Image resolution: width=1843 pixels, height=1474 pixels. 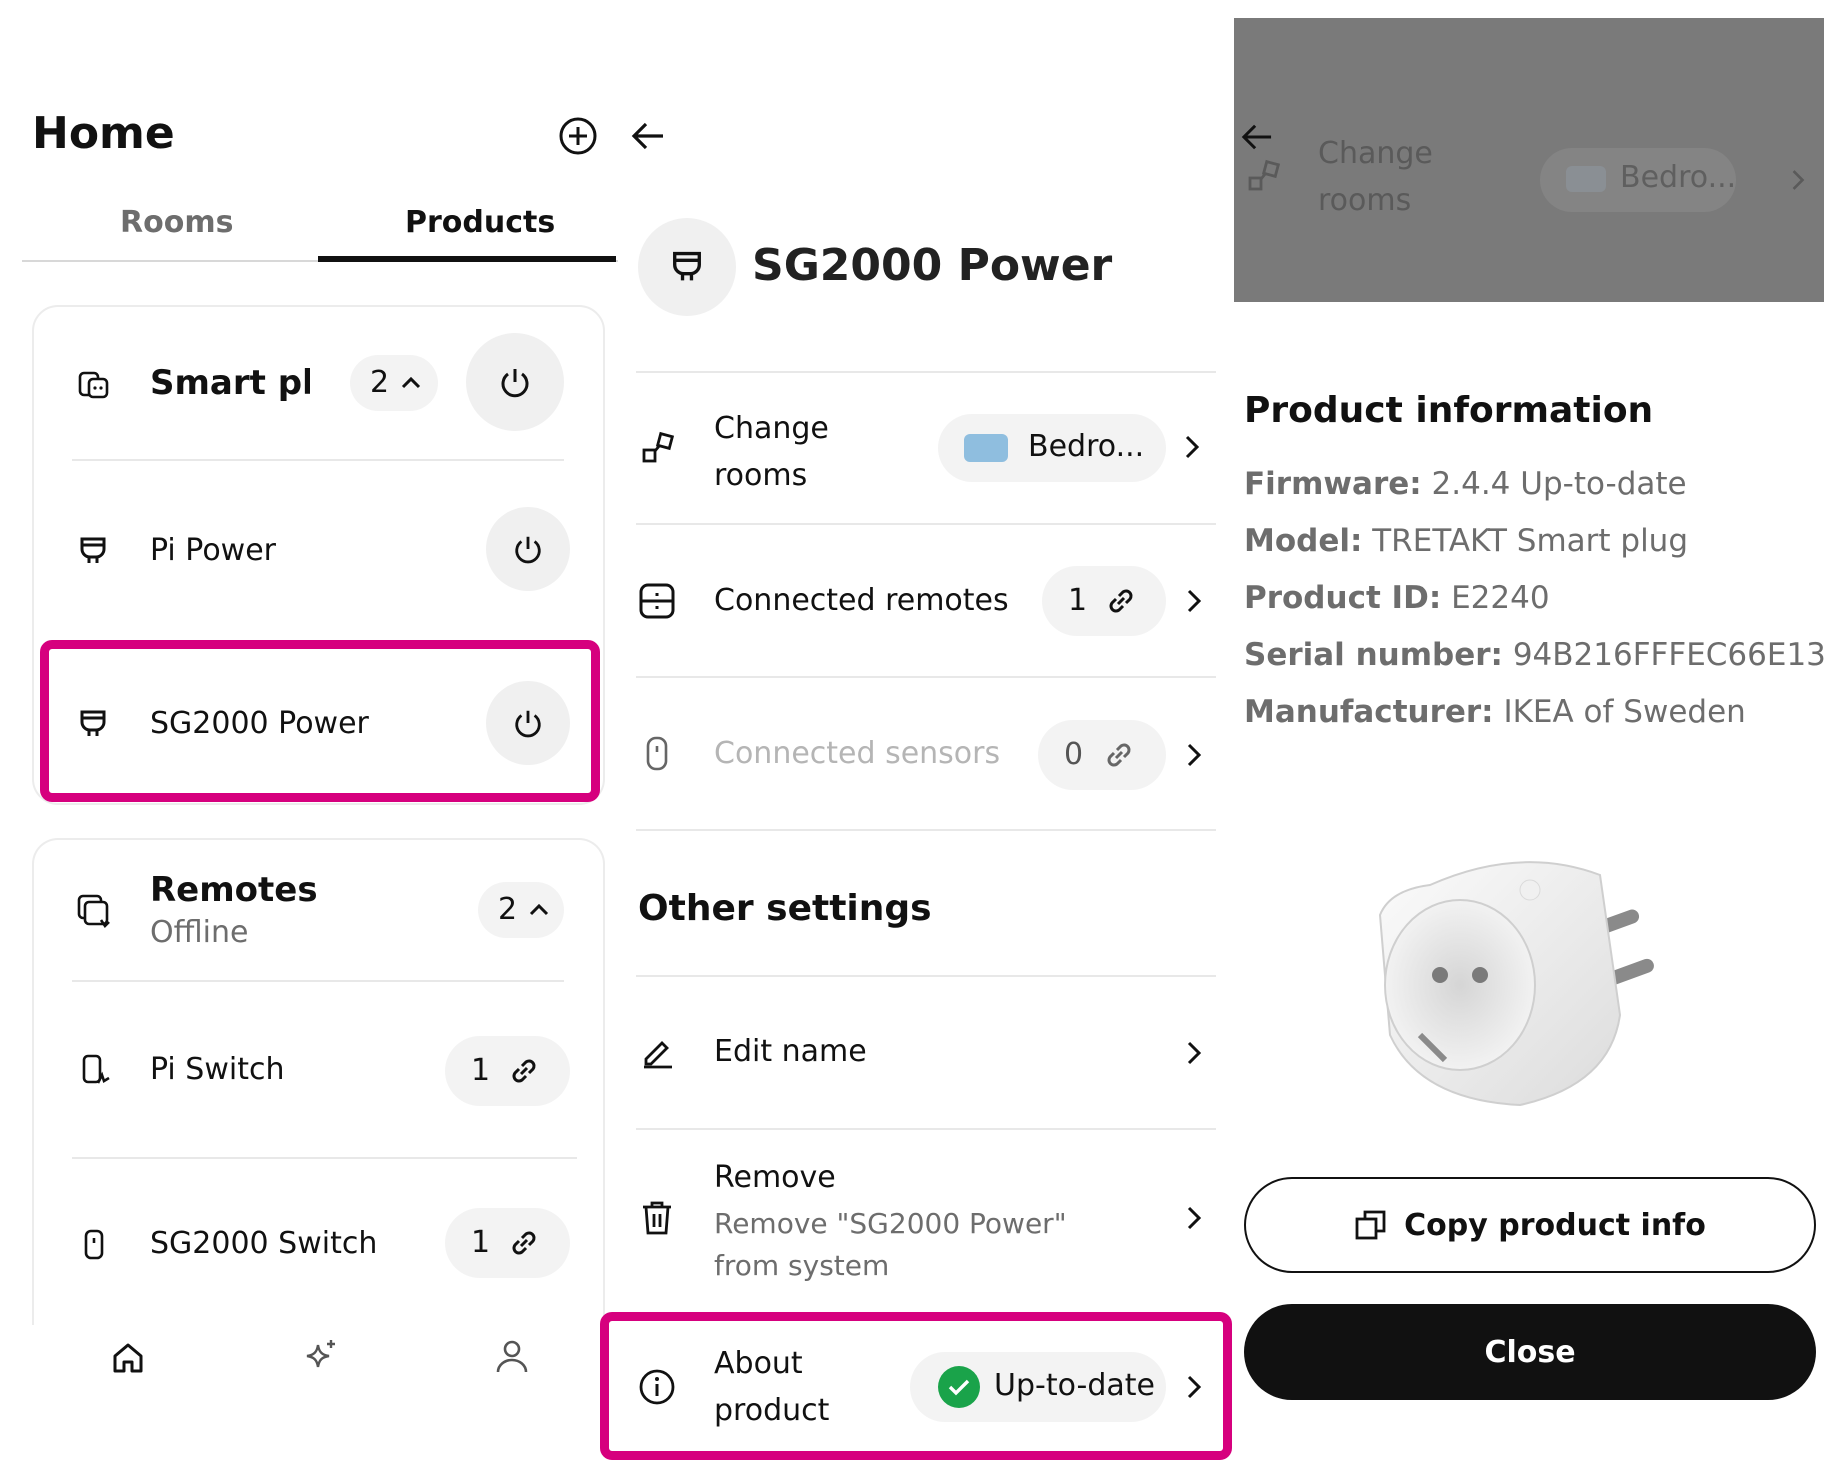 What do you see at coordinates (94, 384) in the screenshot?
I see `smart-plug-group-icon` at bounding box center [94, 384].